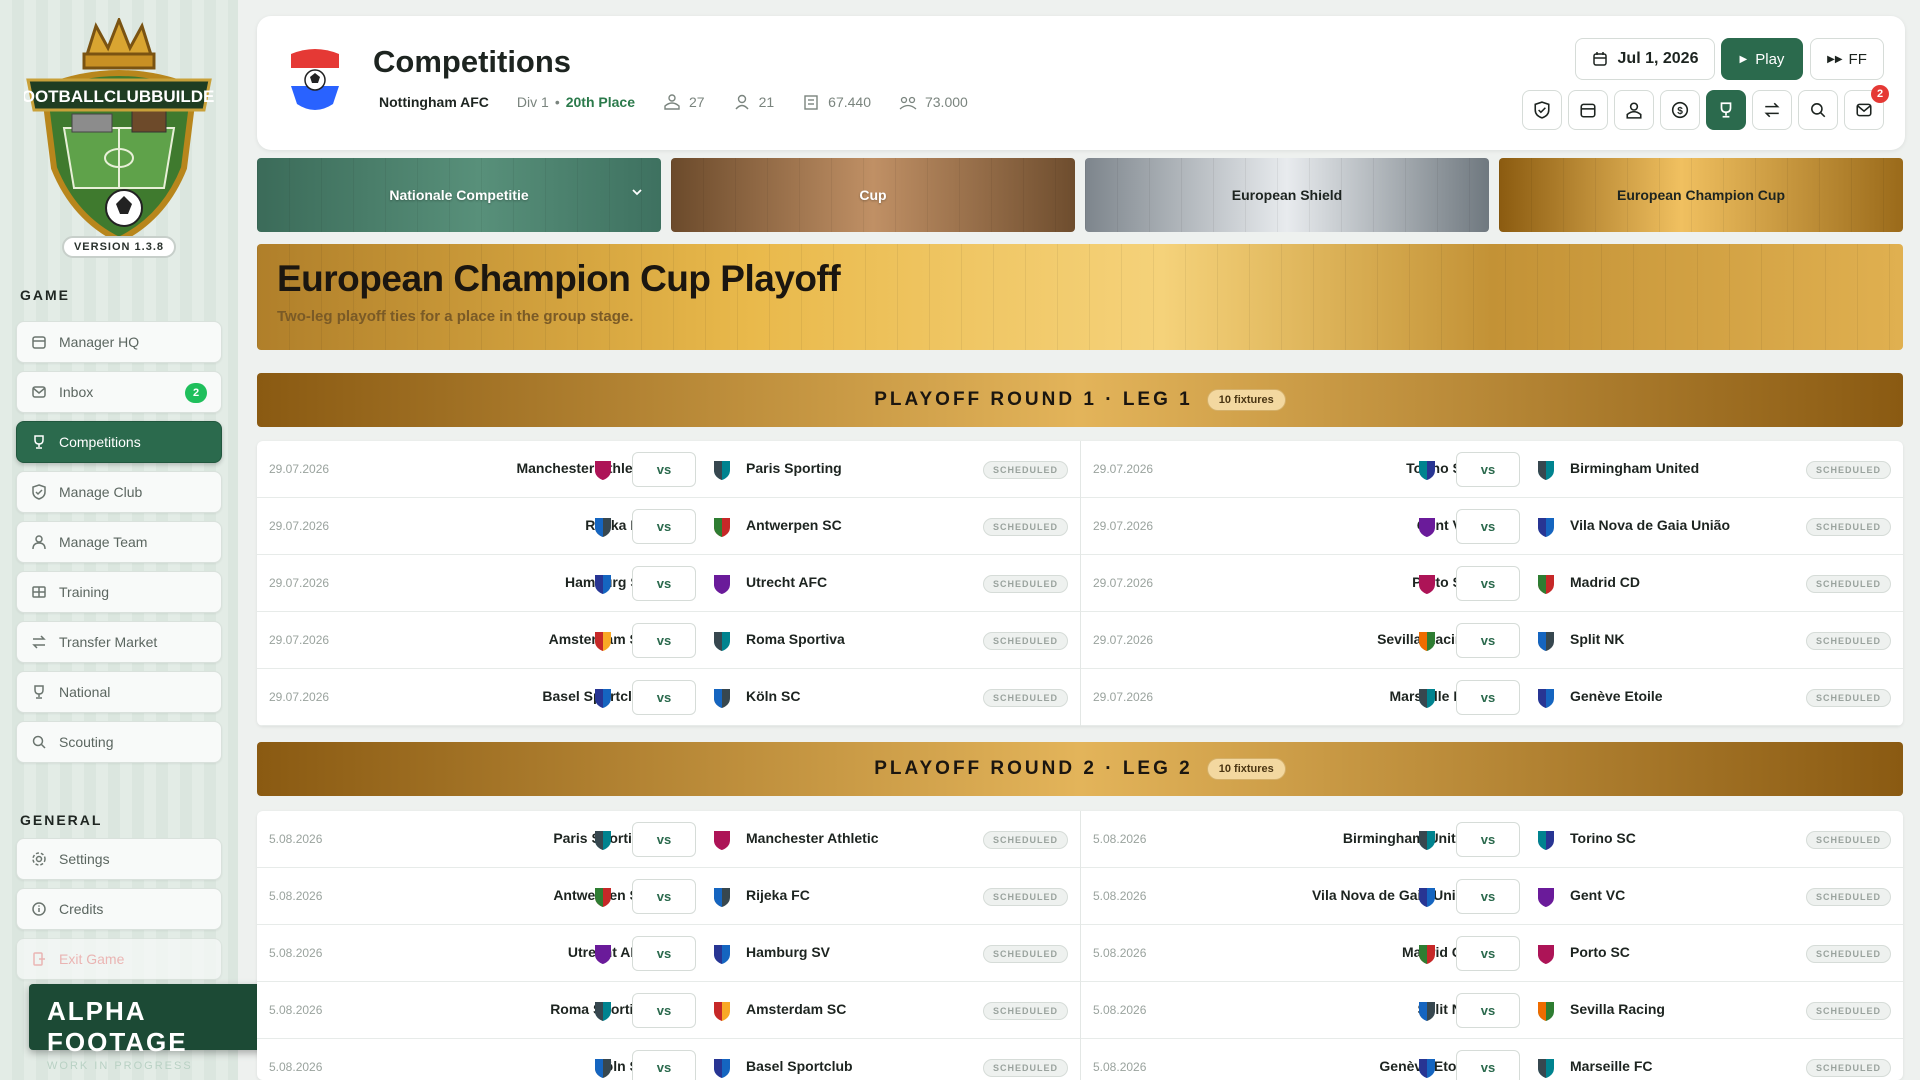 Image resolution: width=1920 pixels, height=1080 pixels. I want to click on sidebar-item-label: Exit Game, so click(92, 959).